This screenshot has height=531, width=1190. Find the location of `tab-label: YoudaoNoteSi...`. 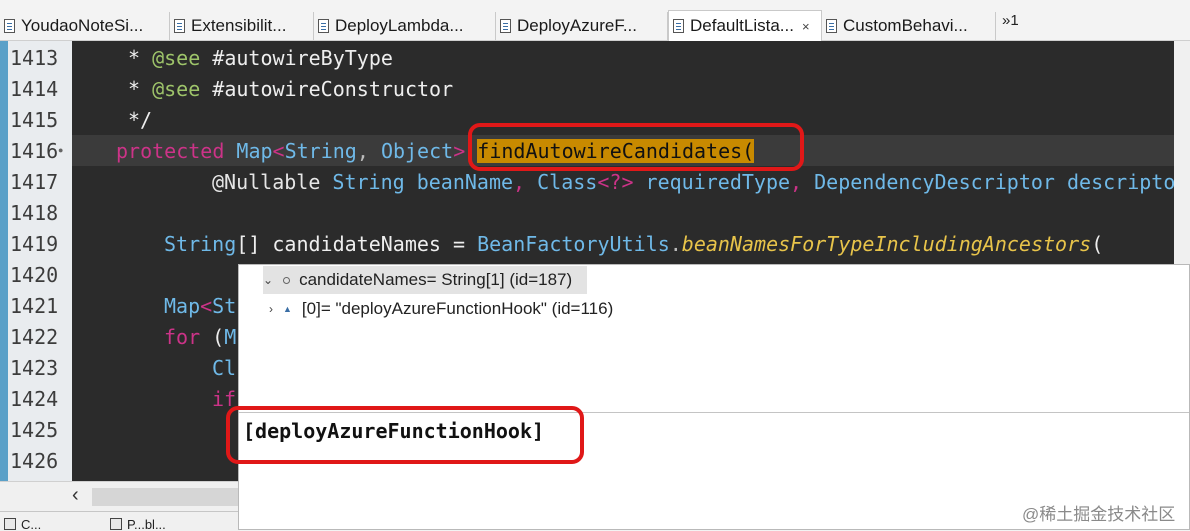

tab-label: YoudaoNoteSi... is located at coordinates (82, 25).